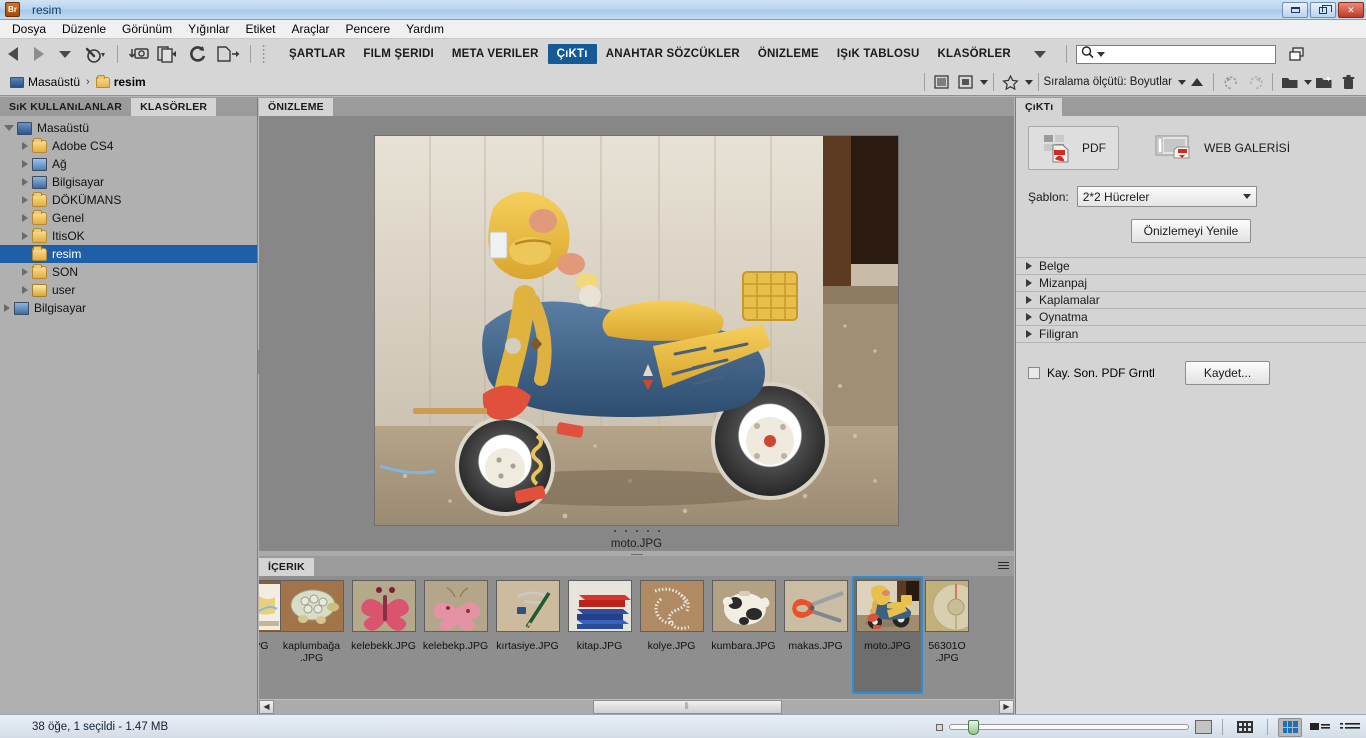  Describe the element at coordinates (311, 635) in the screenshot. I see `list-item: kaplumbağa .JPG` at that location.